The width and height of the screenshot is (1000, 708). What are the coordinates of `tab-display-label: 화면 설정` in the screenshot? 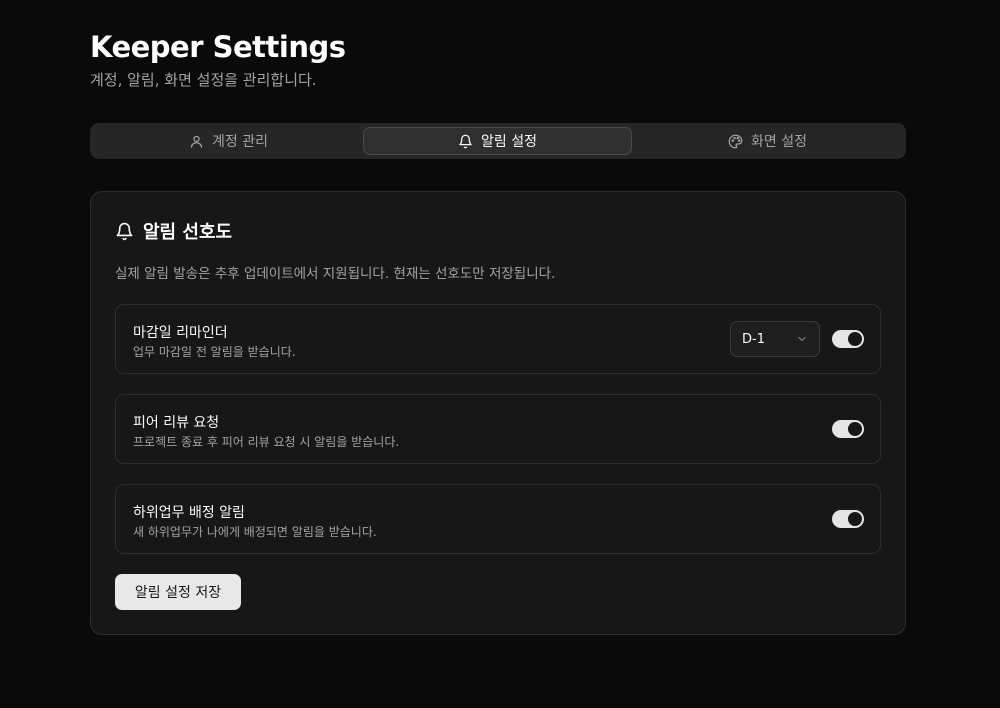 It's located at (779, 142).